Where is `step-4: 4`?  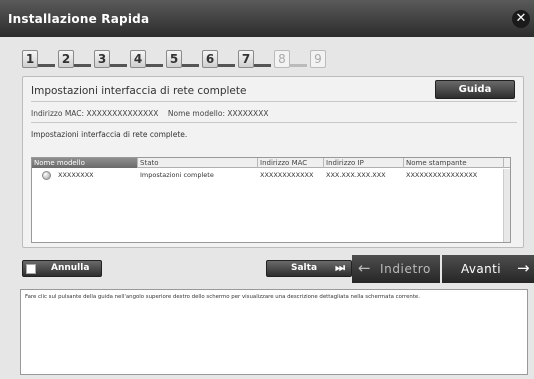
step-4: 4 is located at coordinates (147, 59).